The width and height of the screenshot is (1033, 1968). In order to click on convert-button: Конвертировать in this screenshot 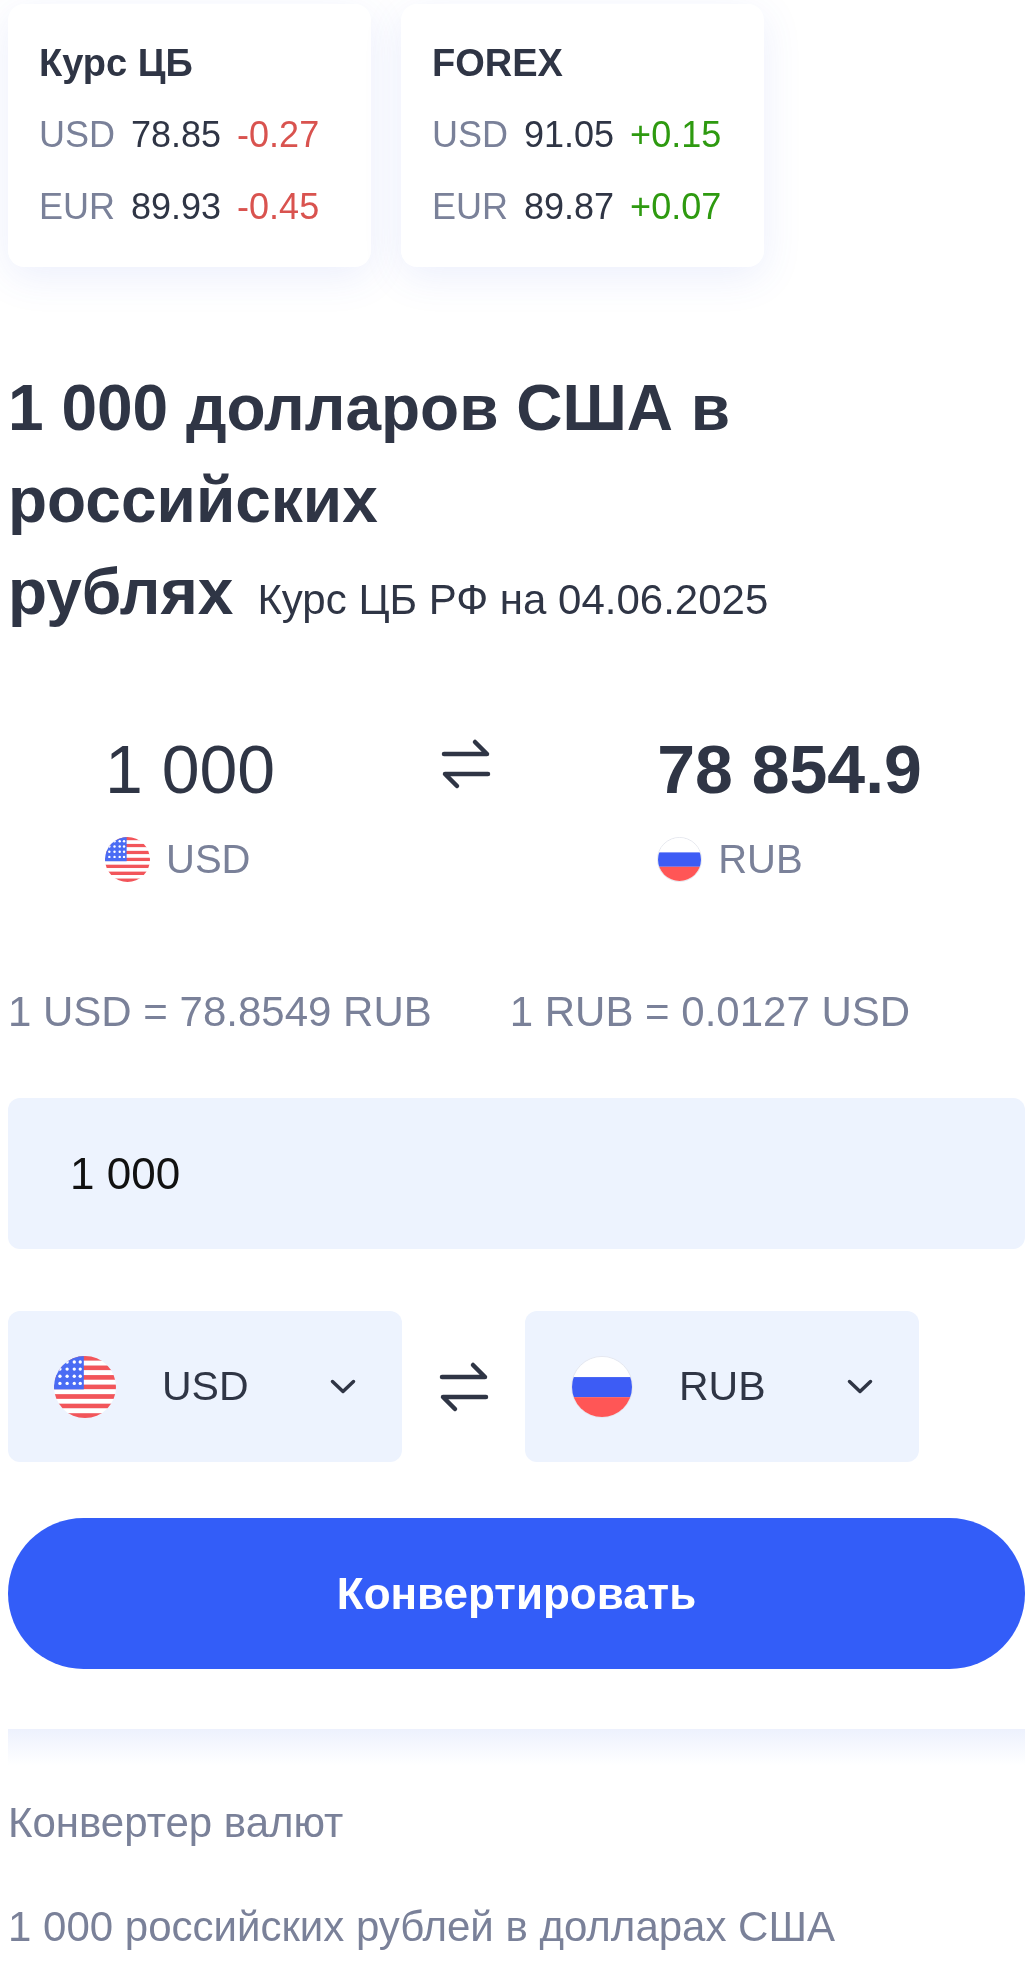, I will do `click(516, 1593)`.